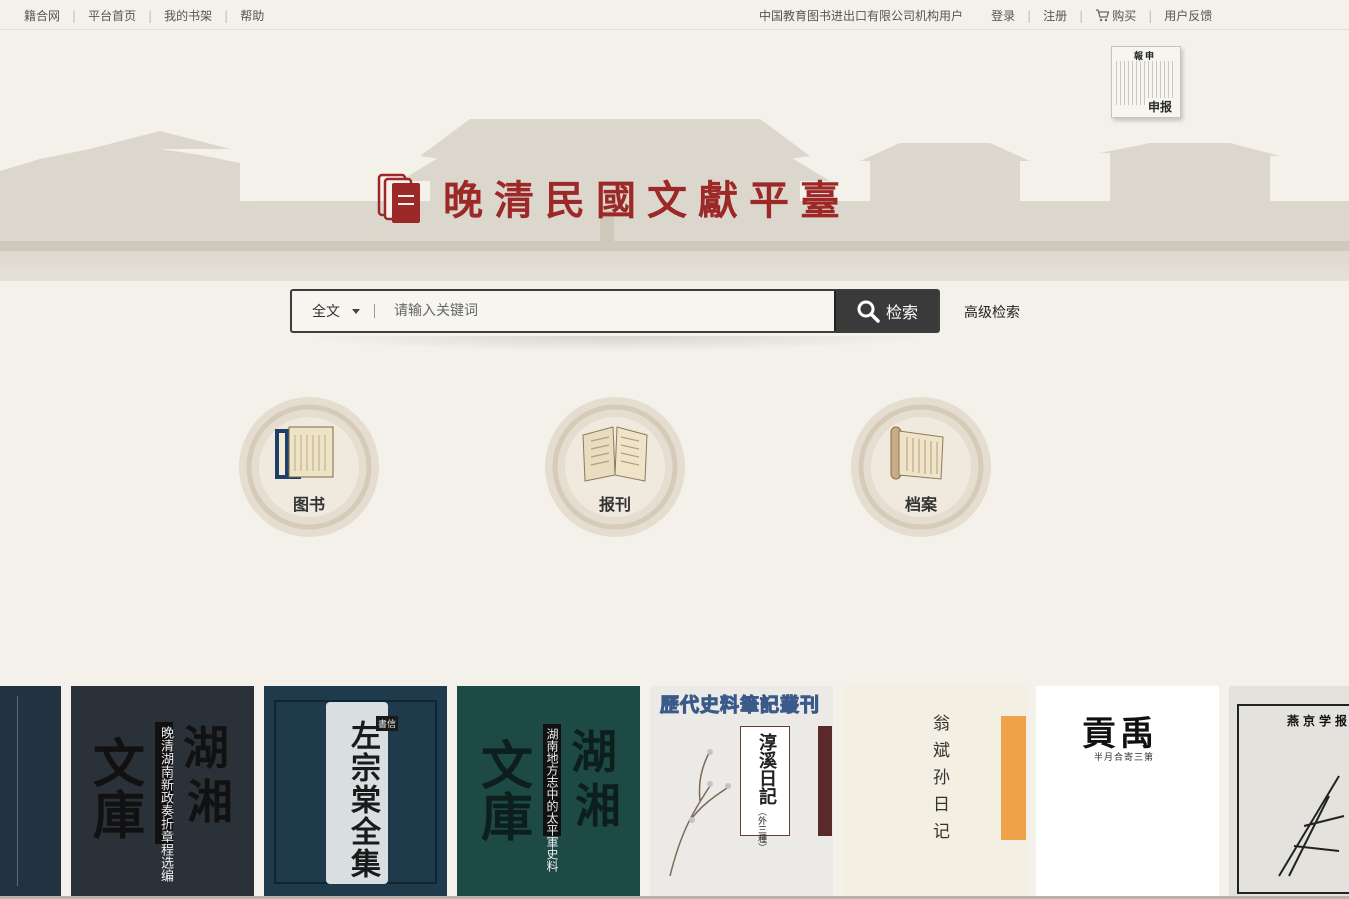  Describe the element at coordinates (761, 829) in the screenshot. I see `cover-subtitle: （外三種）` at that location.